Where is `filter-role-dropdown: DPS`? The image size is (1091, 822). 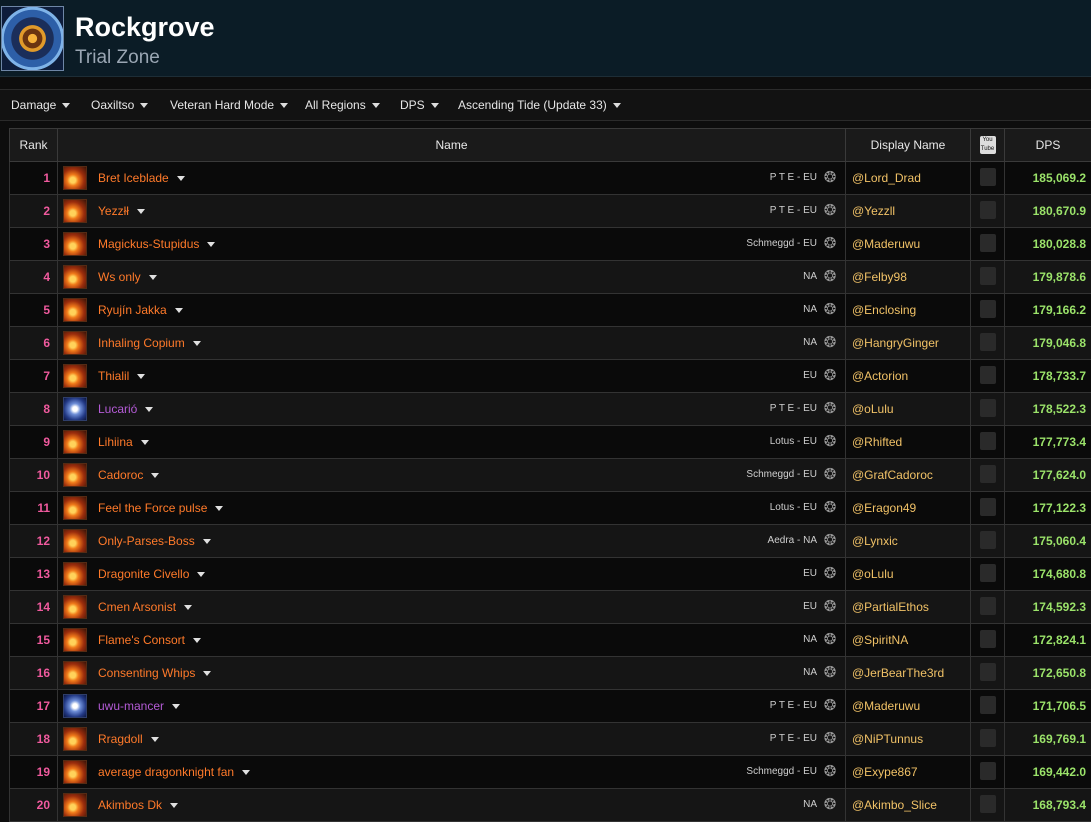
filter-role-dropdown: DPS is located at coordinates (419, 105).